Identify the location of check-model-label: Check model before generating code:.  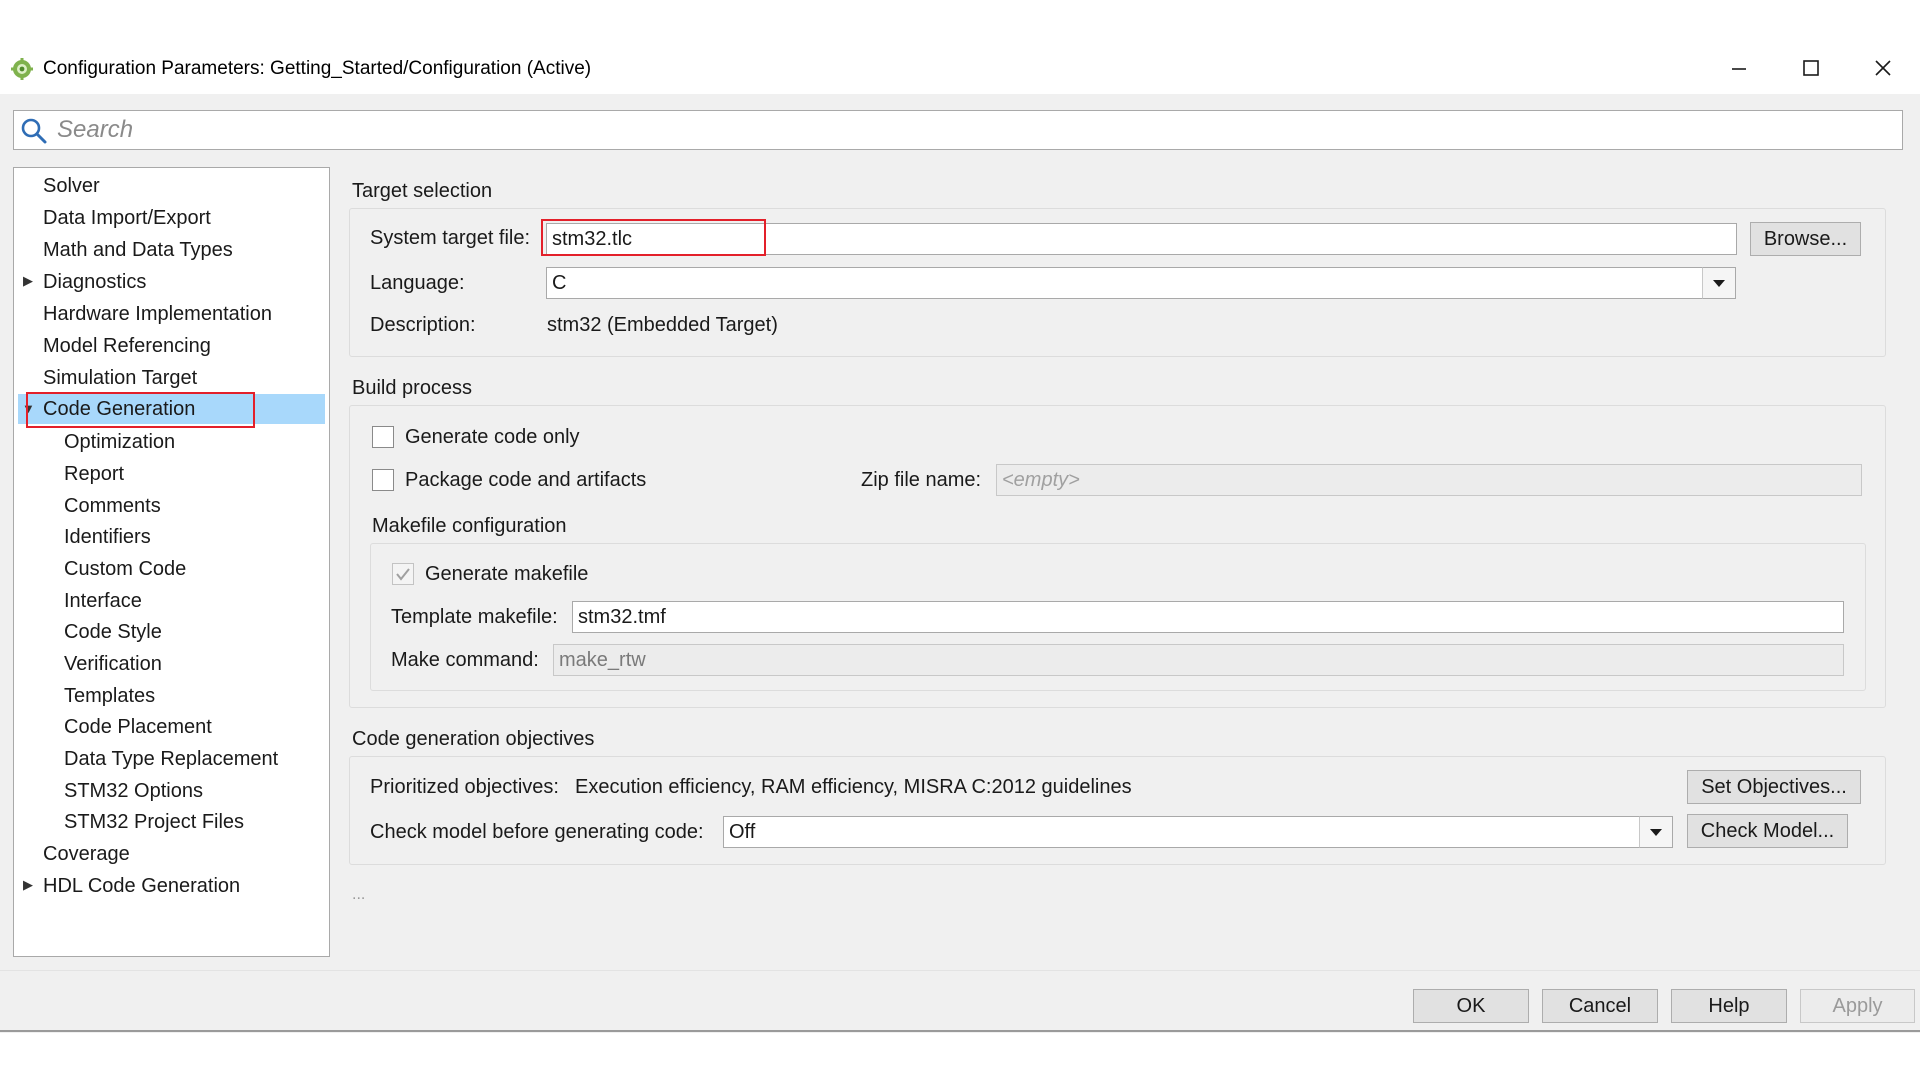
(537, 832).